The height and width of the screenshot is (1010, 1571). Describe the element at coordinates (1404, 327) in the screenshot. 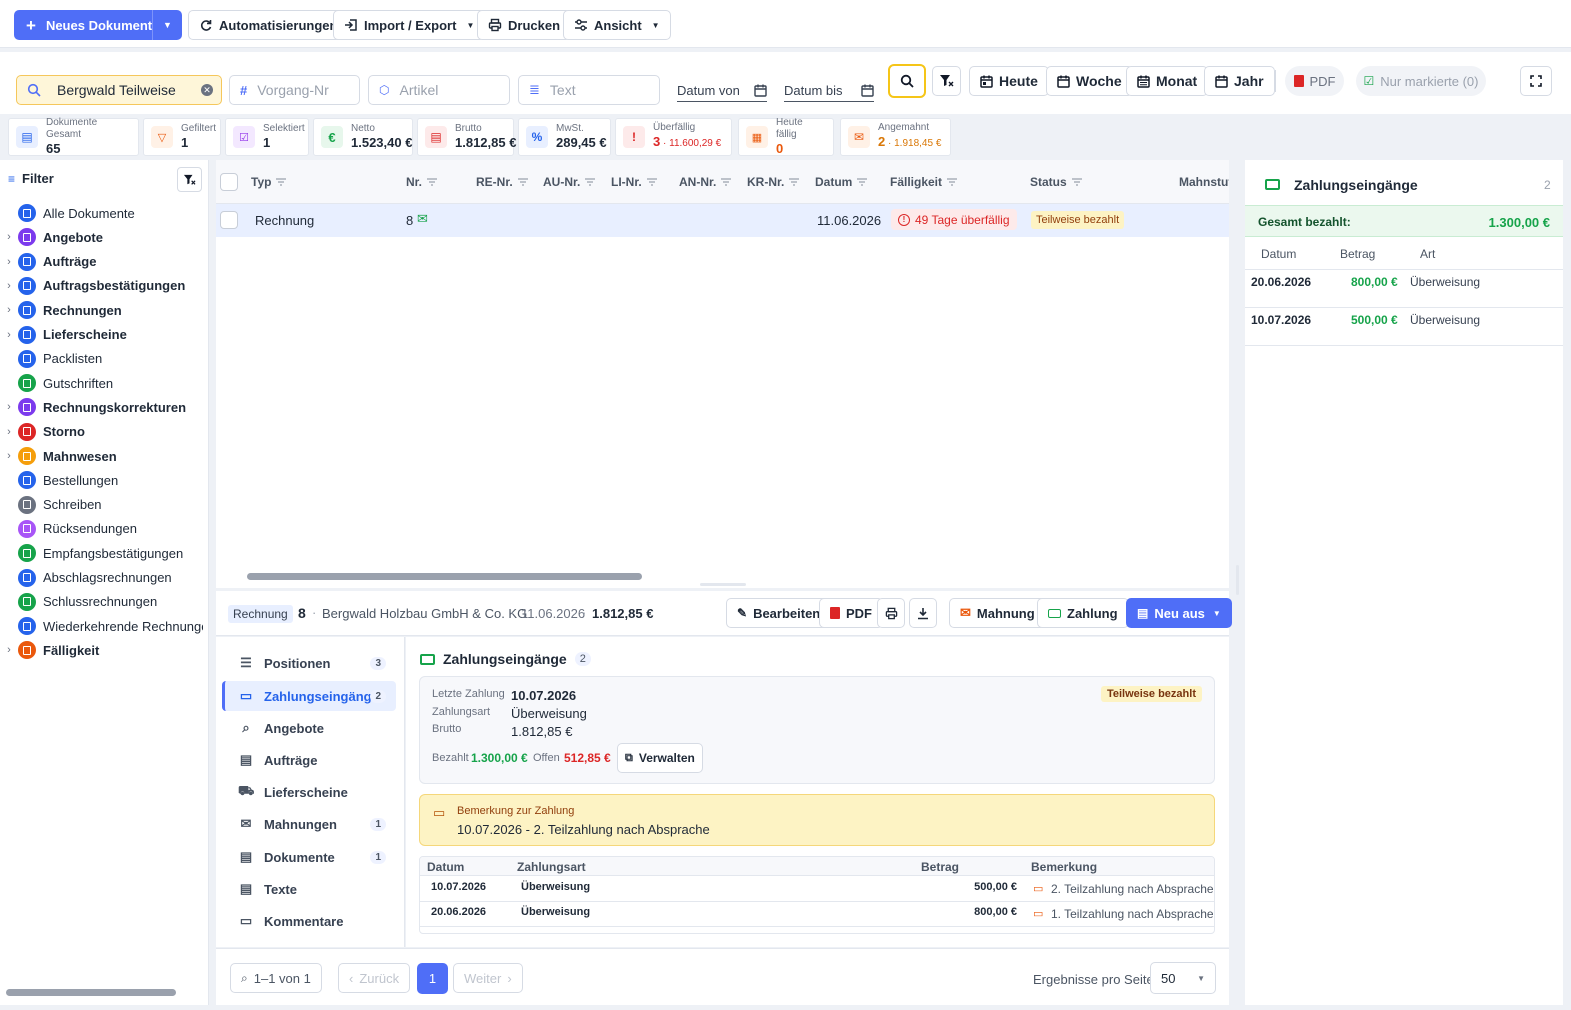

I see `side-payment-row: 10.07.2026 500,00 € Überweisung` at that location.